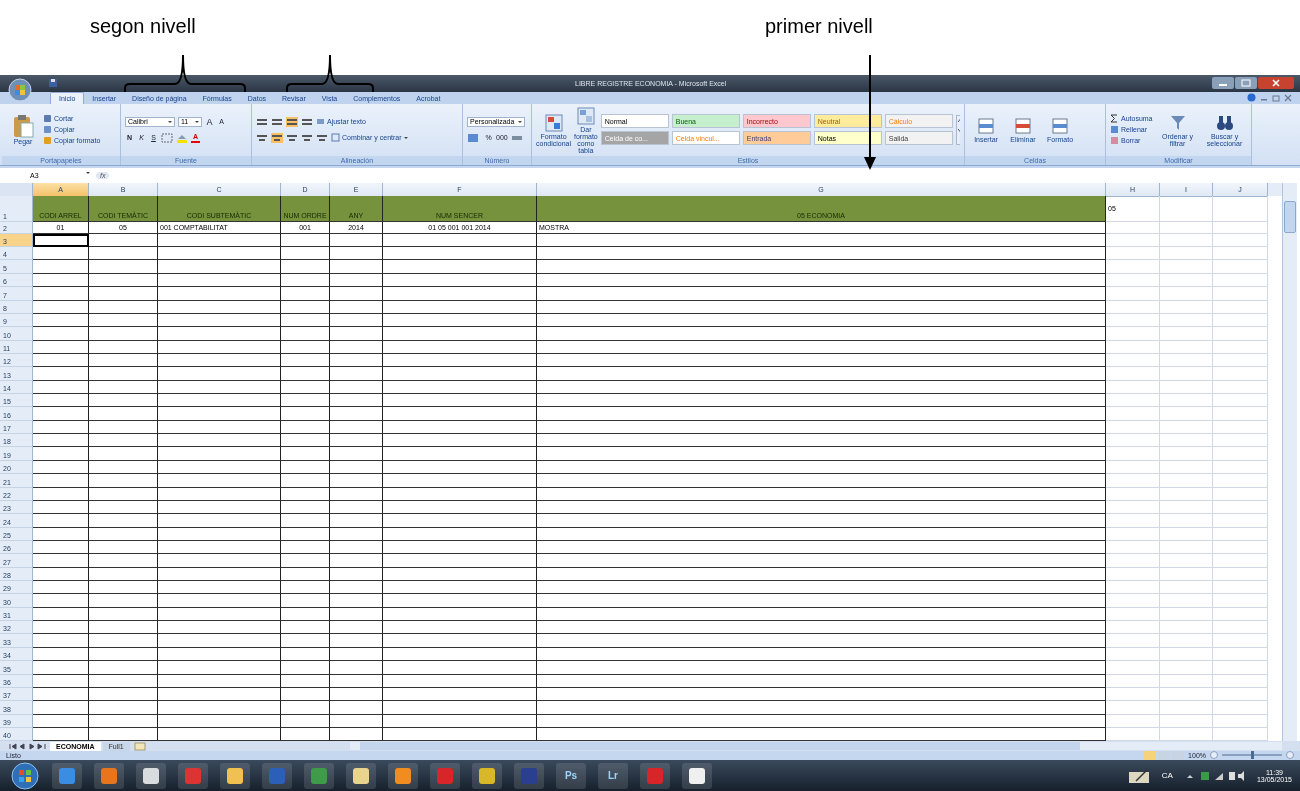 This screenshot has width=1300, height=791. I want to click on zoom-slider, so click(1252, 755).